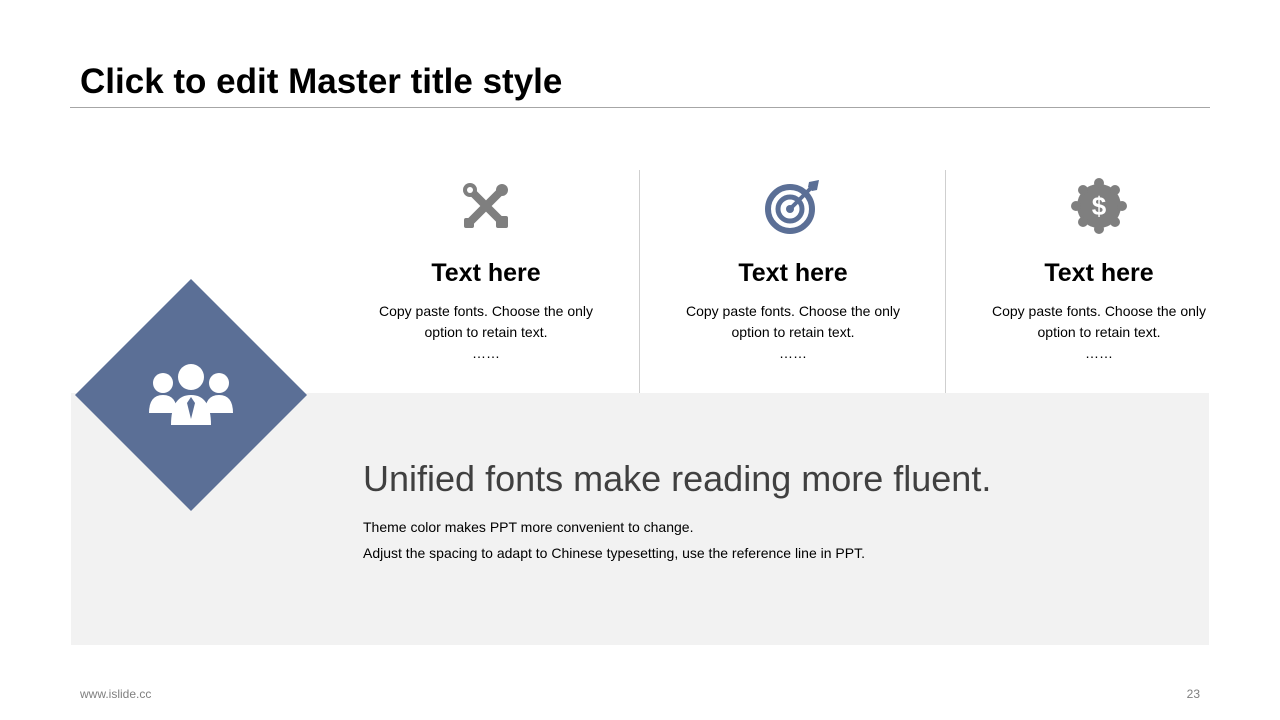 This screenshot has width=1280, height=720. I want to click on team-diamond-shape, so click(191, 395).